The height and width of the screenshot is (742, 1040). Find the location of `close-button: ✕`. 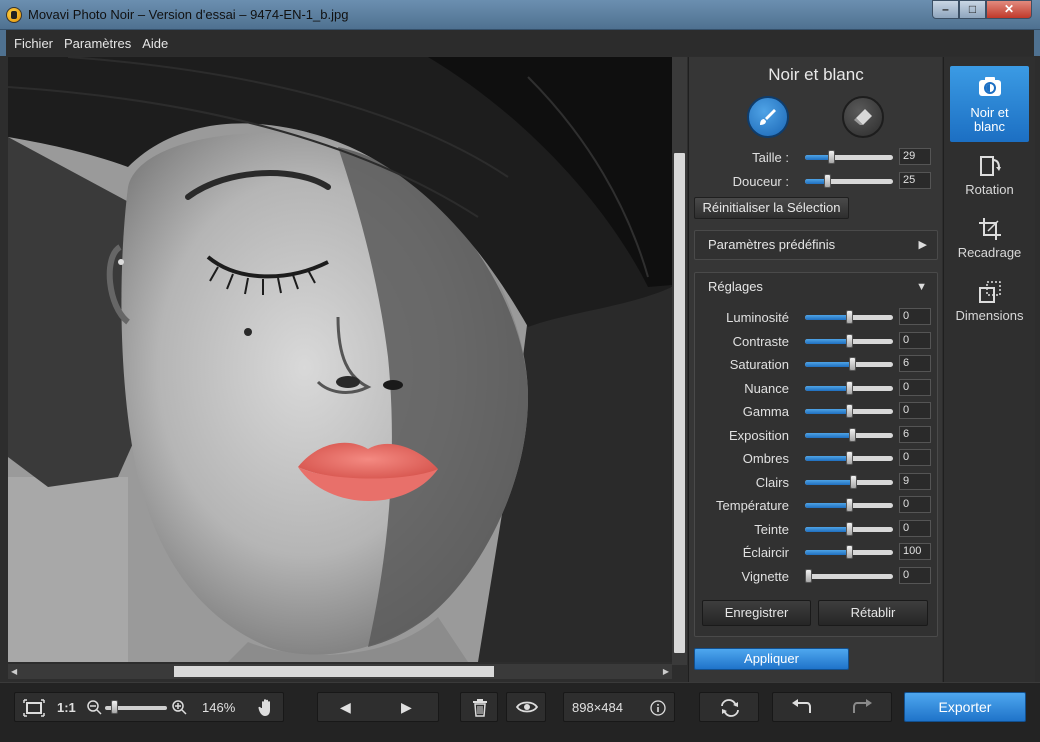

close-button: ✕ is located at coordinates (1009, 9).